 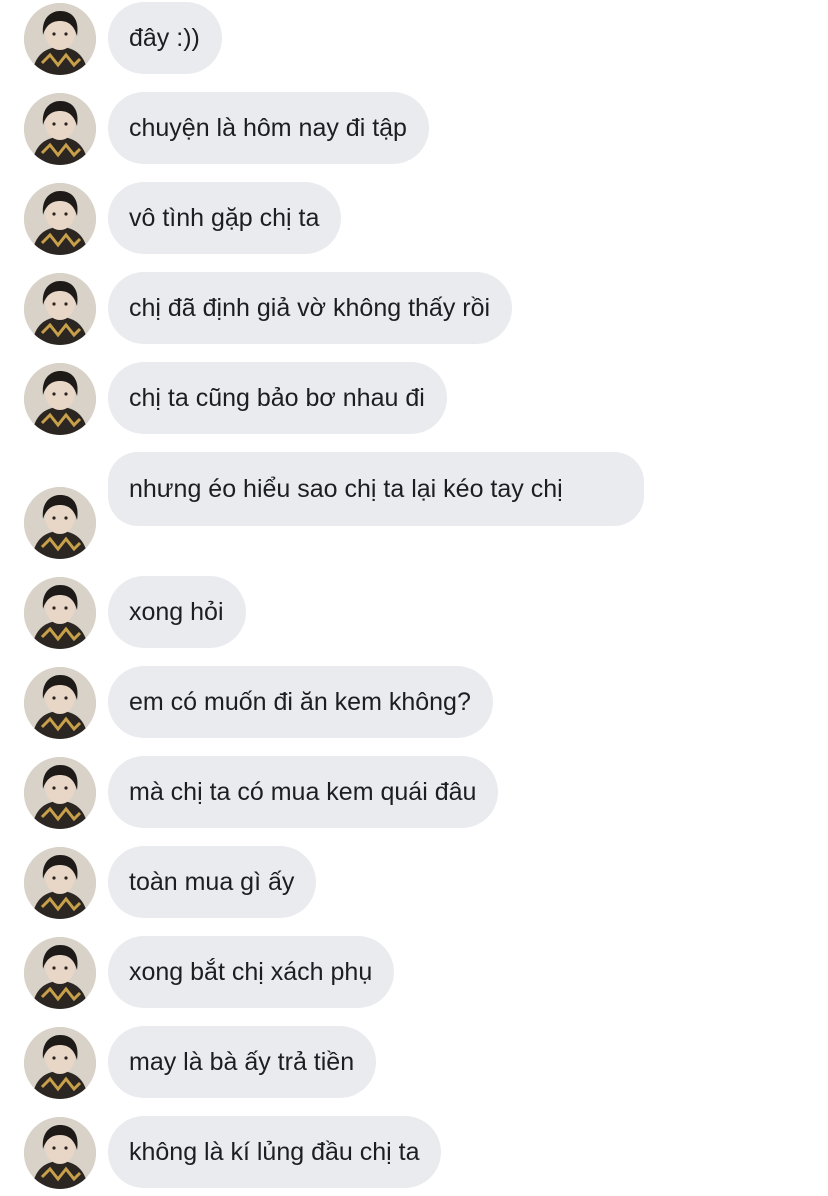 I want to click on message-text: nhưng éo hiểu sao chị ta lại kéo tay chị, so click(x=346, y=489).